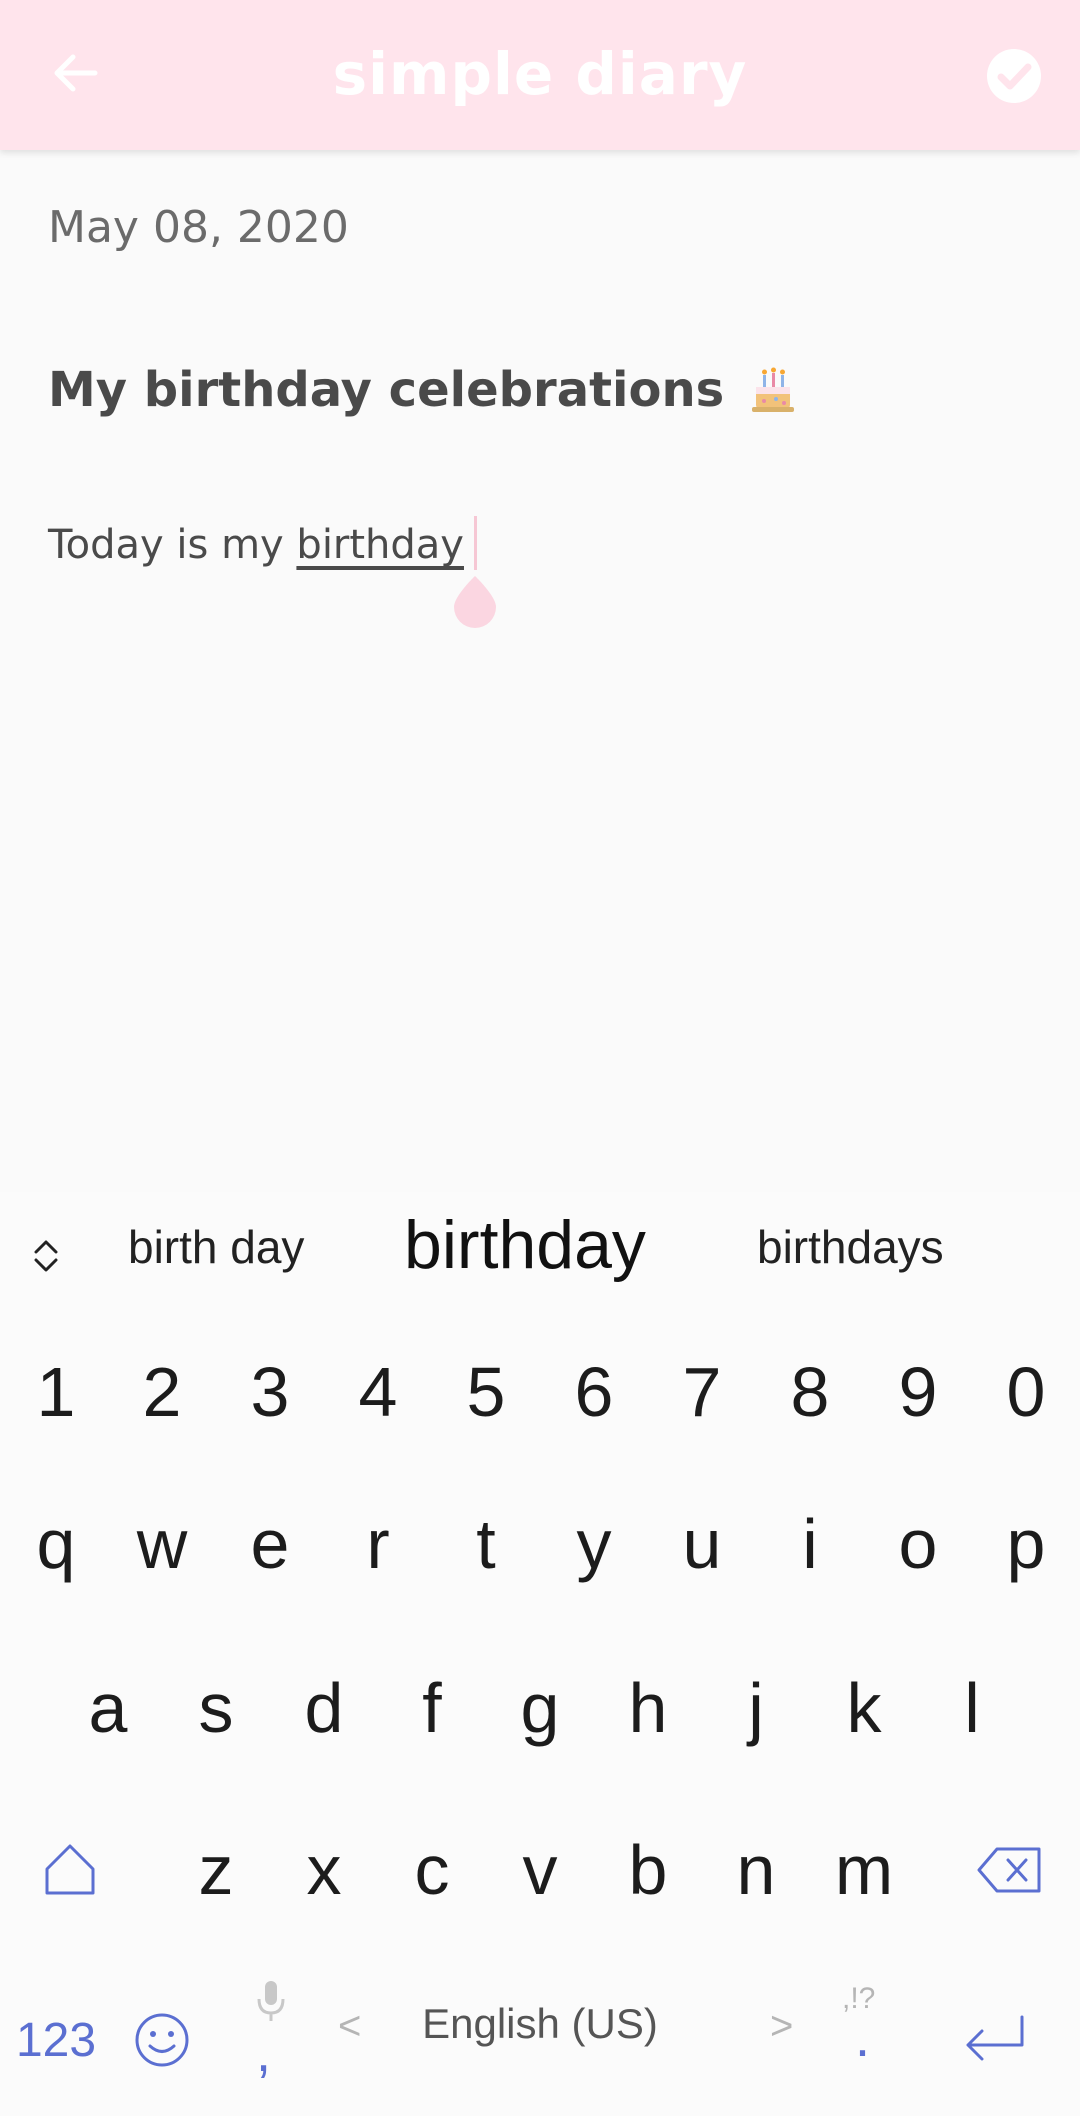  What do you see at coordinates (810, 1392) in the screenshot?
I see `key-8: 8` at bounding box center [810, 1392].